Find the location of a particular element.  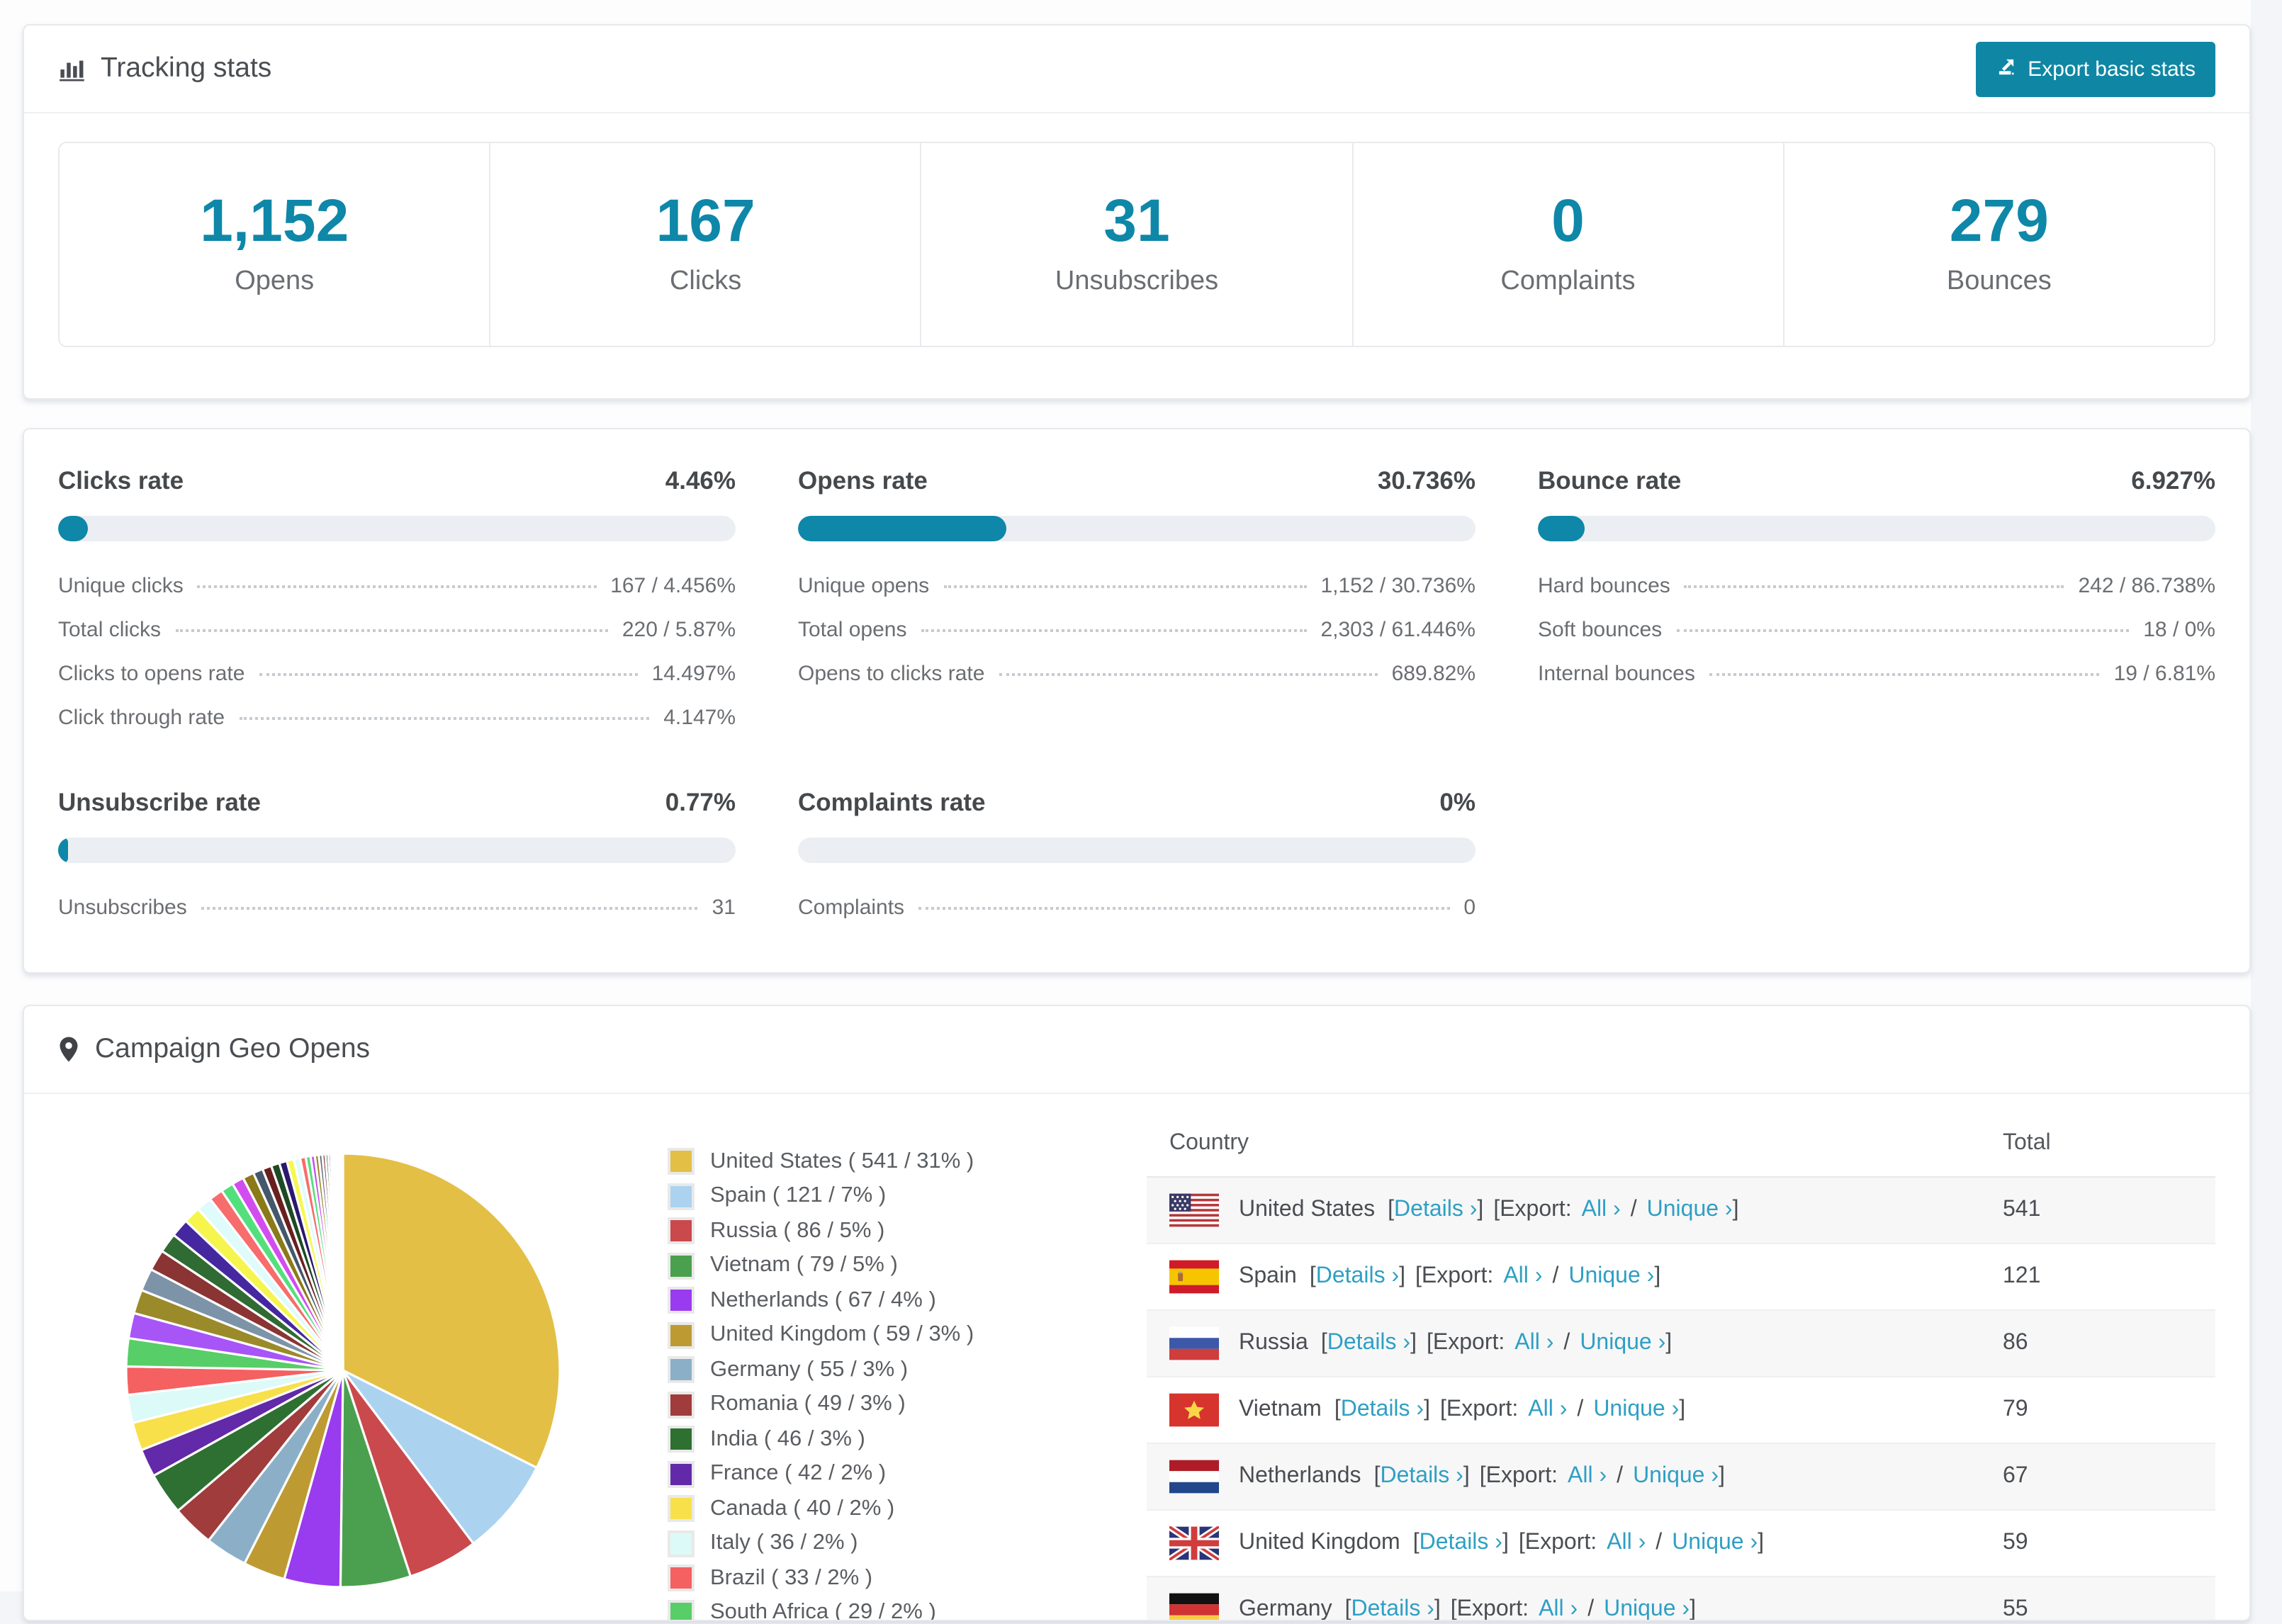

stat-detail-label: Total opens is located at coordinates (852, 630).